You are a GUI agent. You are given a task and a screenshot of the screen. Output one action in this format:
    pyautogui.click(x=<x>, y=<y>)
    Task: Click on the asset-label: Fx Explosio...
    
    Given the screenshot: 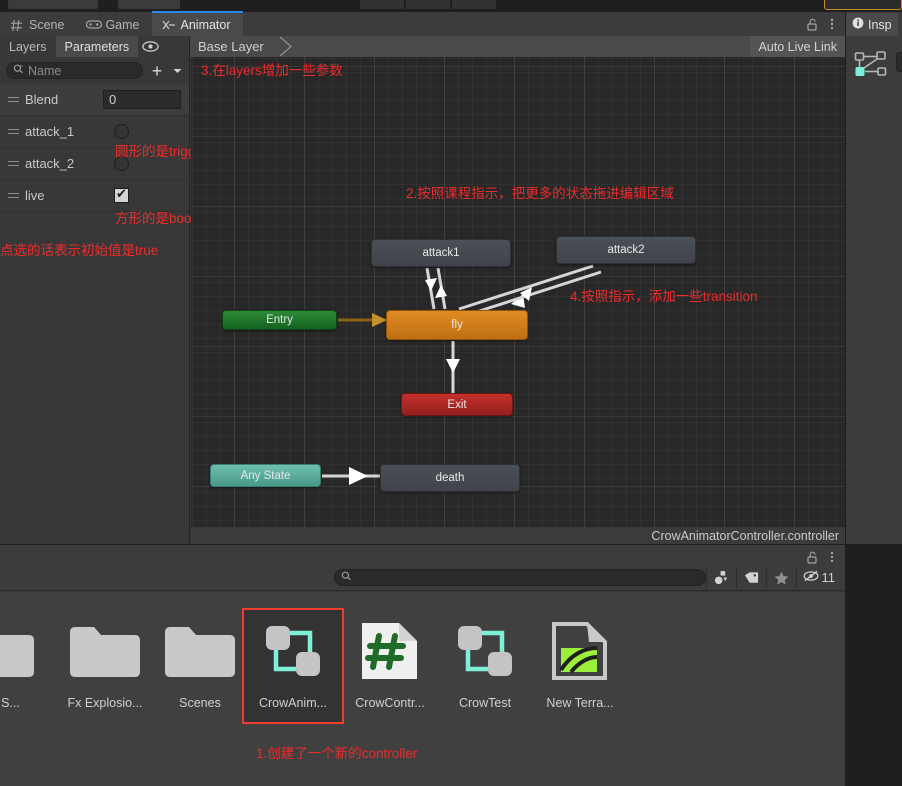 What is the action you would take?
    pyautogui.click(x=105, y=703)
    